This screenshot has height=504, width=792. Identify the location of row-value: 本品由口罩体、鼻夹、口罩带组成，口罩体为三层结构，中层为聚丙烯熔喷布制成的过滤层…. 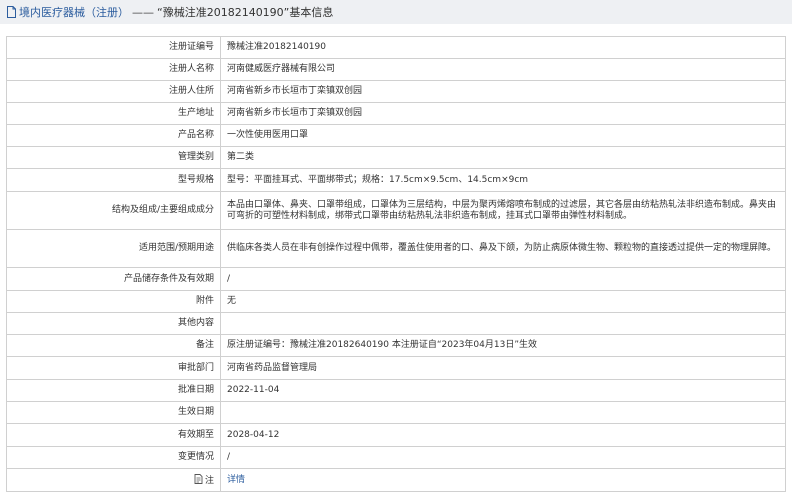
(503, 210).